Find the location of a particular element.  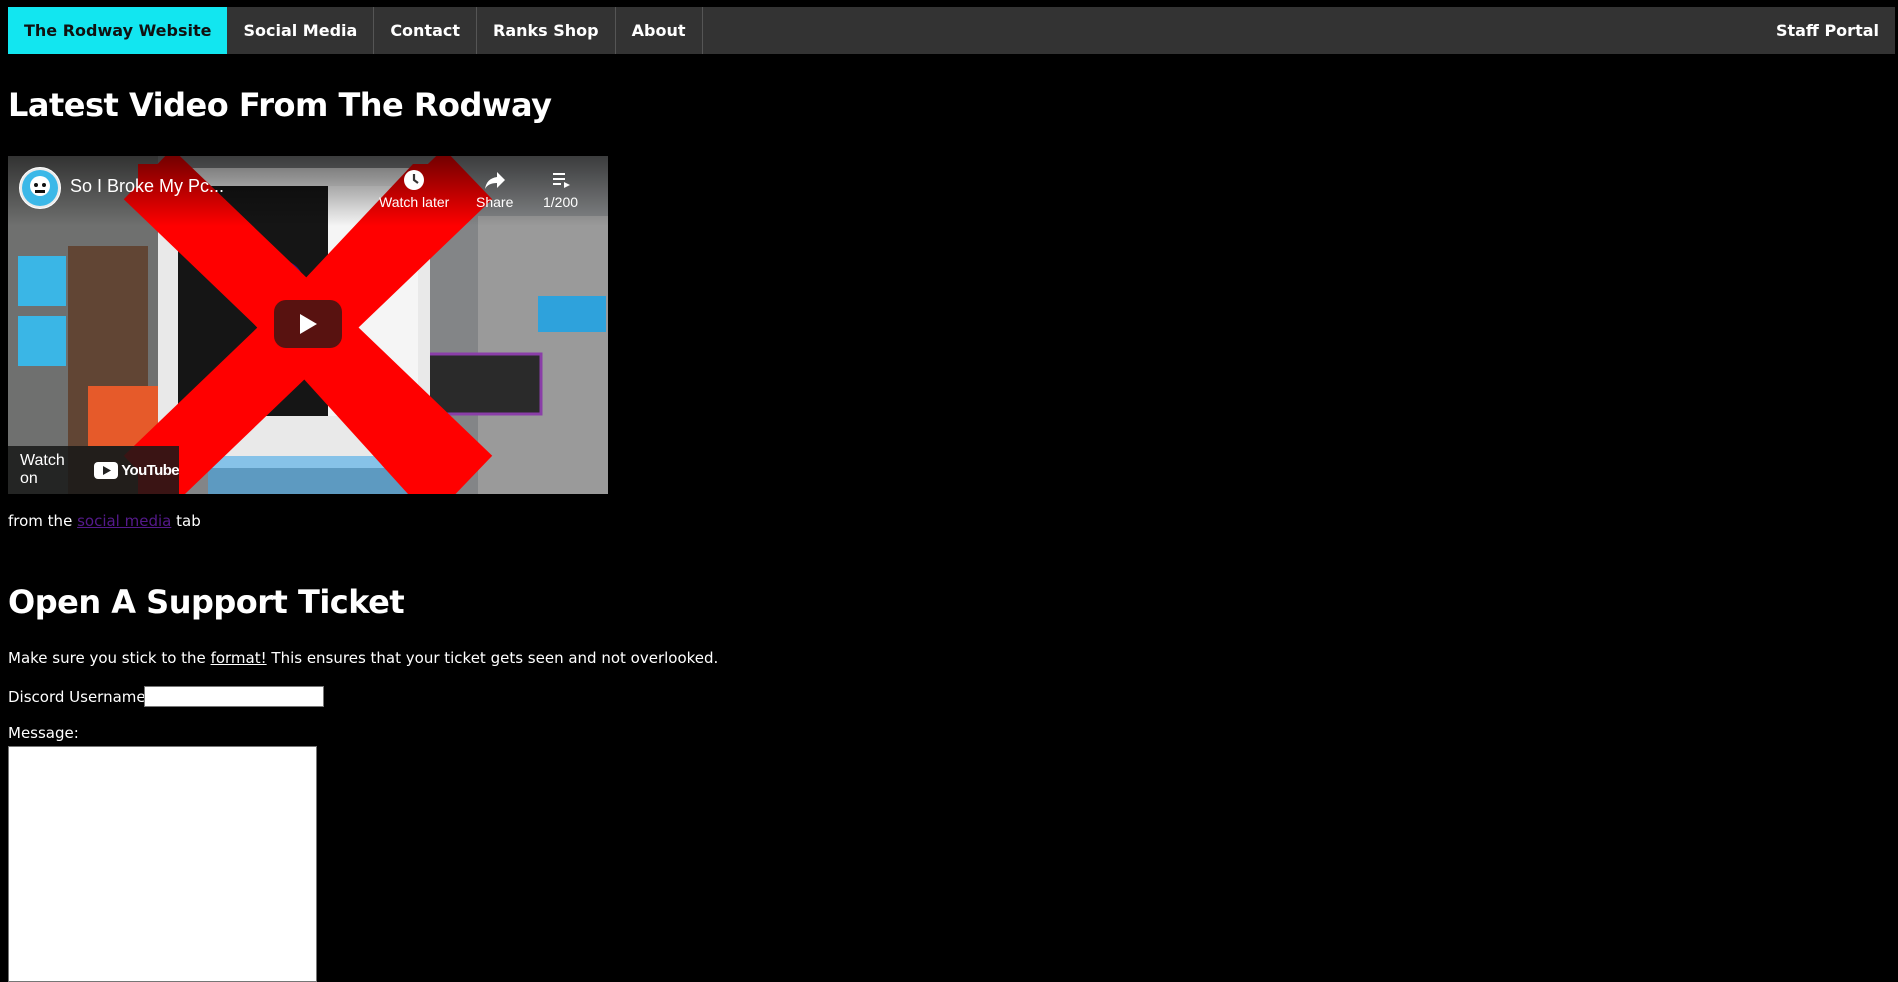

format-link: format! is located at coordinates (239, 658).